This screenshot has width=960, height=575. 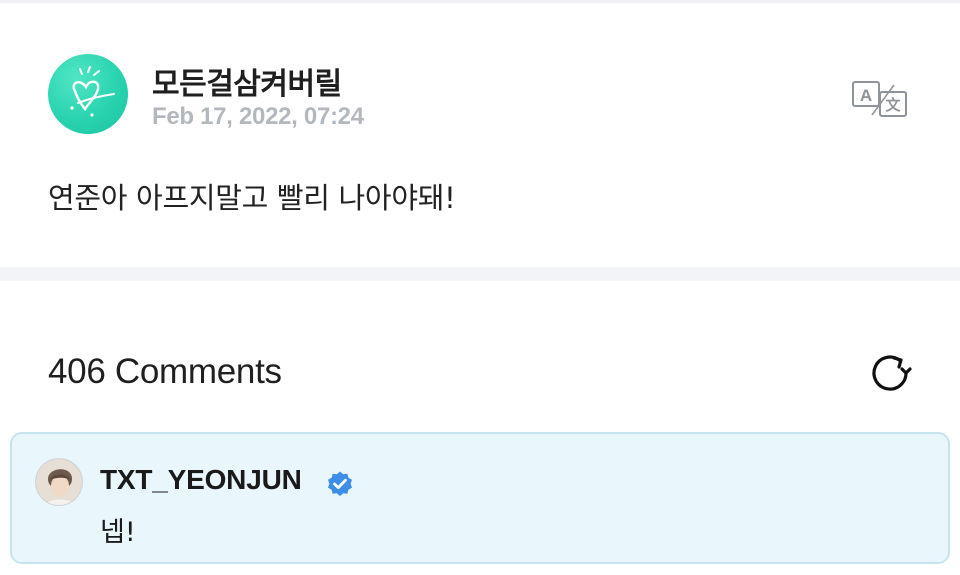 I want to click on heart-doodle-icon, so click(x=92, y=91).